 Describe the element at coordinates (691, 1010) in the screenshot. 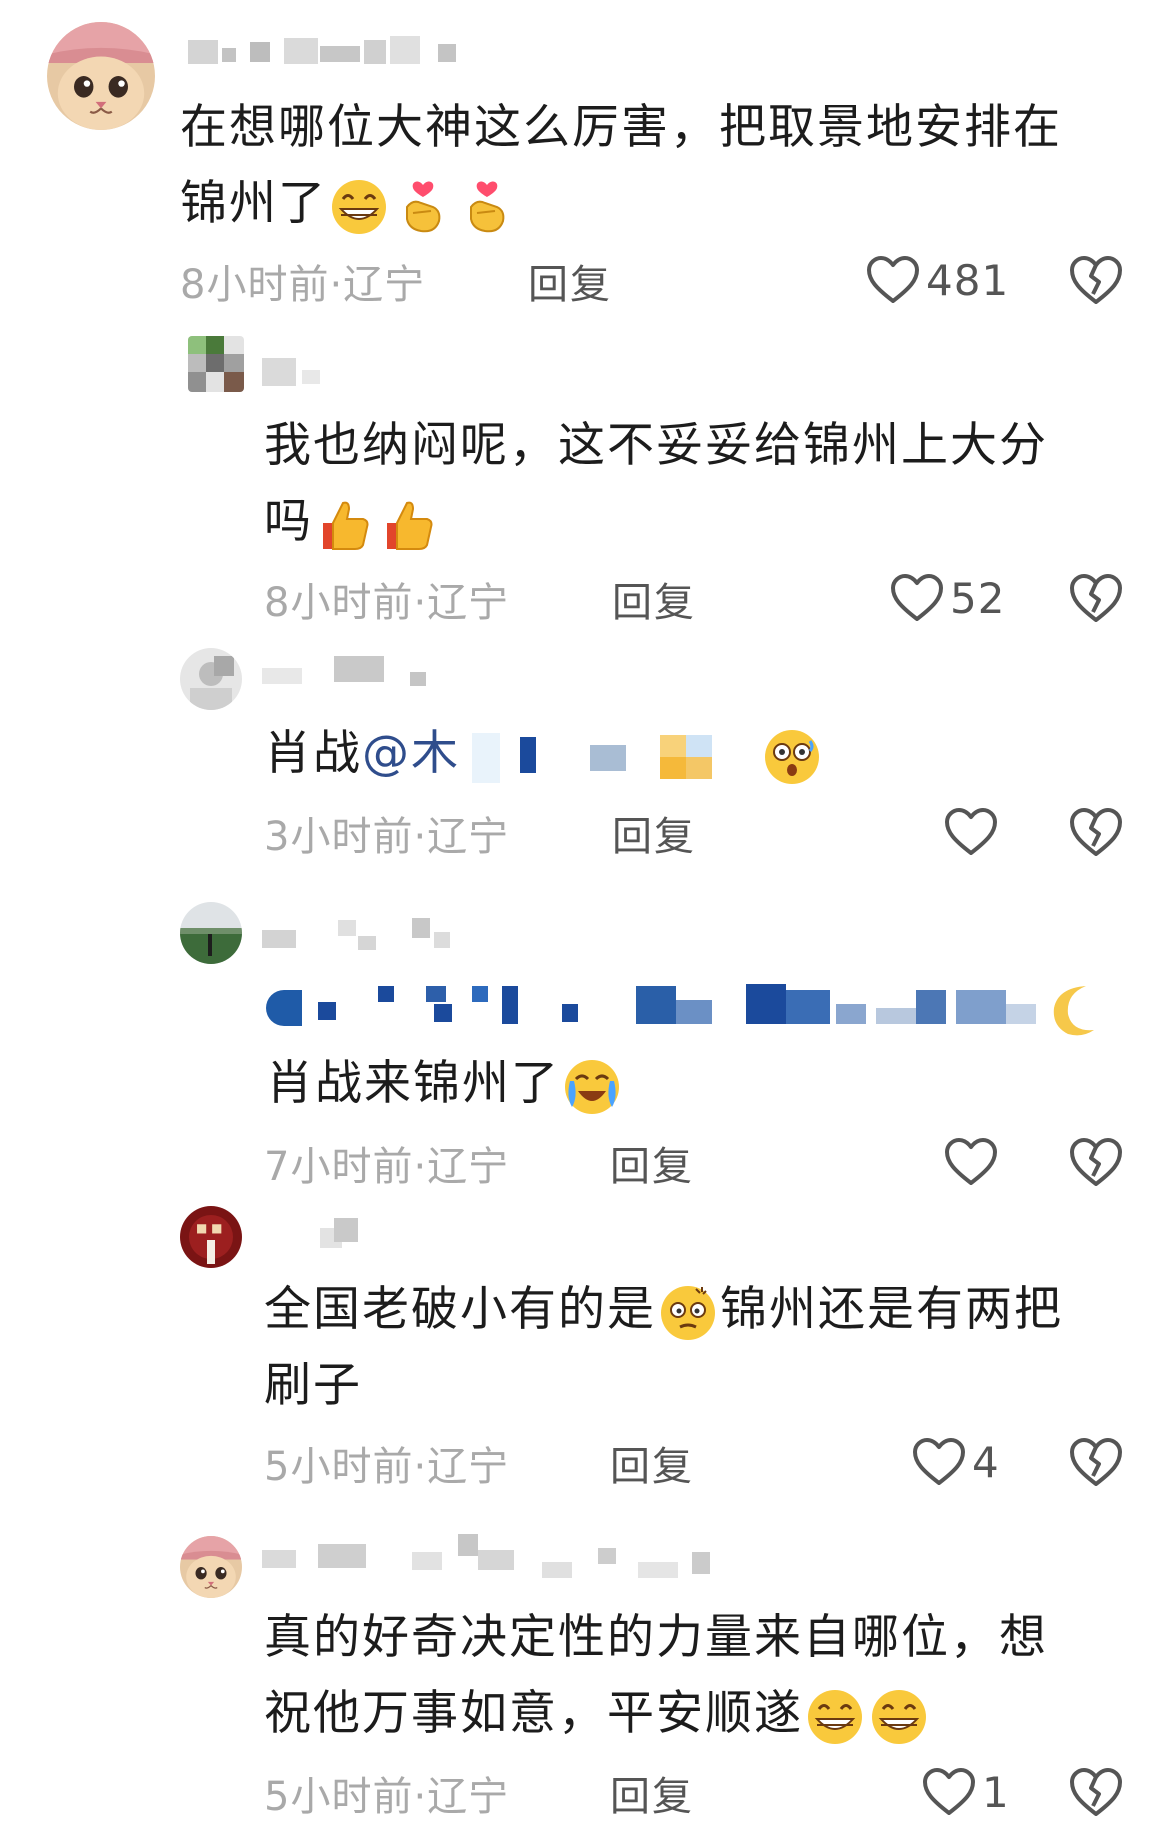

I see `redacted-text-line` at that location.